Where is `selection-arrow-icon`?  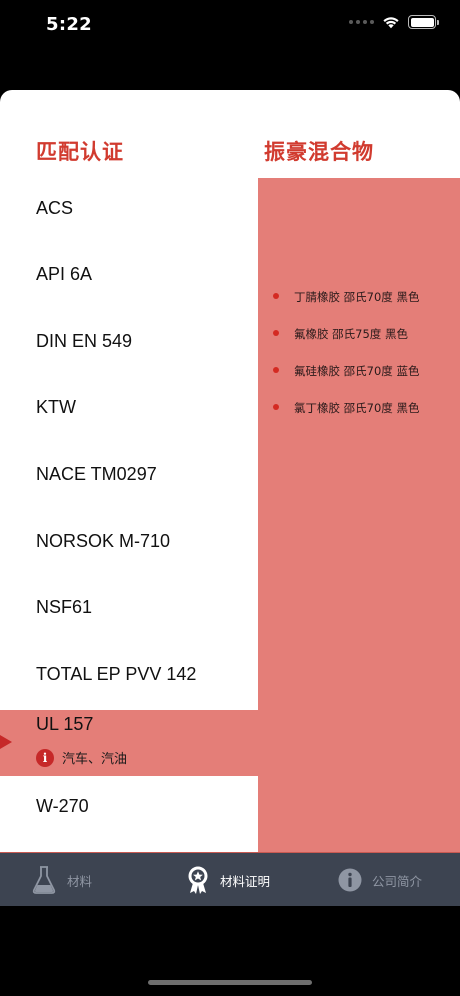 selection-arrow-icon is located at coordinates (6, 742).